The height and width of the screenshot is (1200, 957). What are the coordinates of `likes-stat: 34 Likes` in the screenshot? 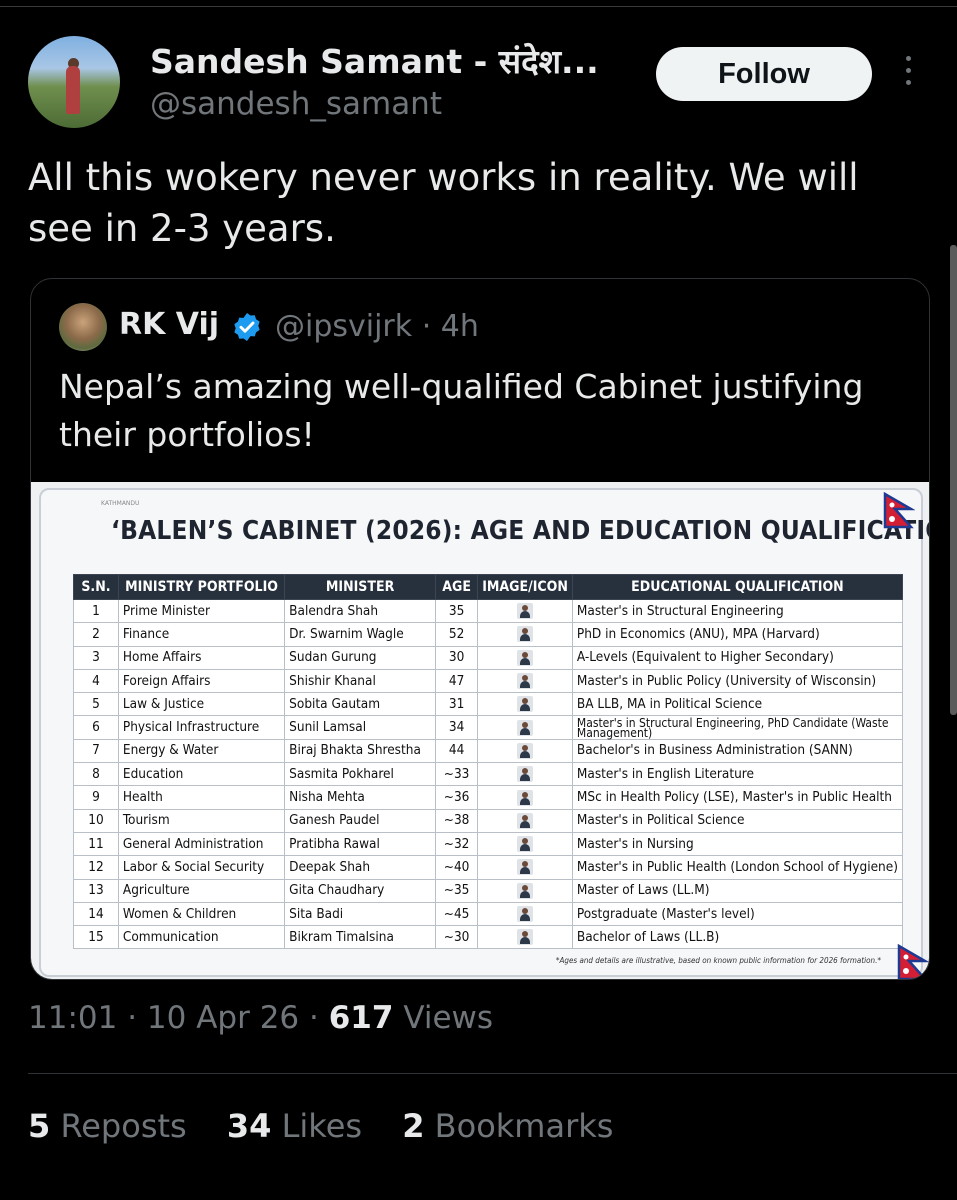 It's located at (294, 1126).